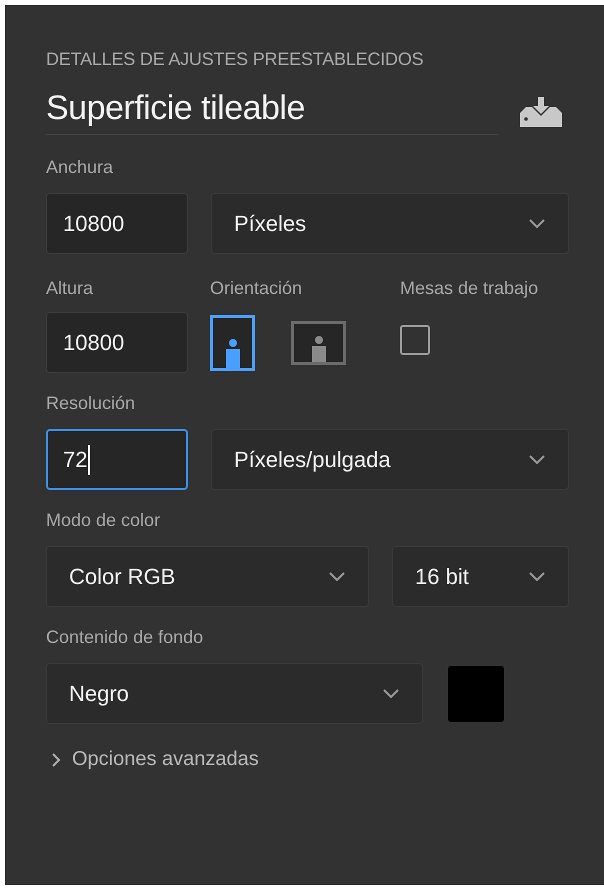  What do you see at coordinates (476, 694) in the screenshot?
I see `color-swatch` at bounding box center [476, 694].